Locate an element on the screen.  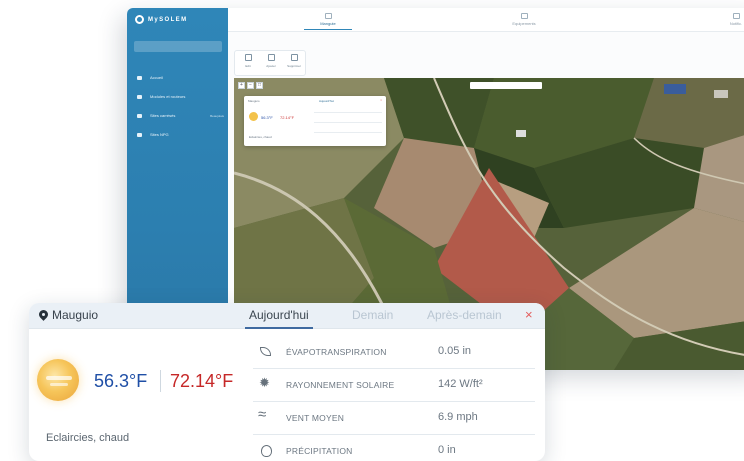
sidebar-item-label: Sites carrésés is located at coordinates (163, 115).